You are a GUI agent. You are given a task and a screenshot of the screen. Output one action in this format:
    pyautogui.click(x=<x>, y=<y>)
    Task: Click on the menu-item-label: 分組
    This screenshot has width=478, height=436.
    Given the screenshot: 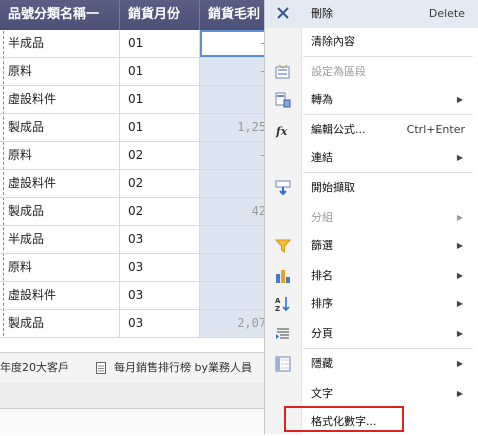 What is the action you would take?
    pyautogui.click(x=322, y=217)
    